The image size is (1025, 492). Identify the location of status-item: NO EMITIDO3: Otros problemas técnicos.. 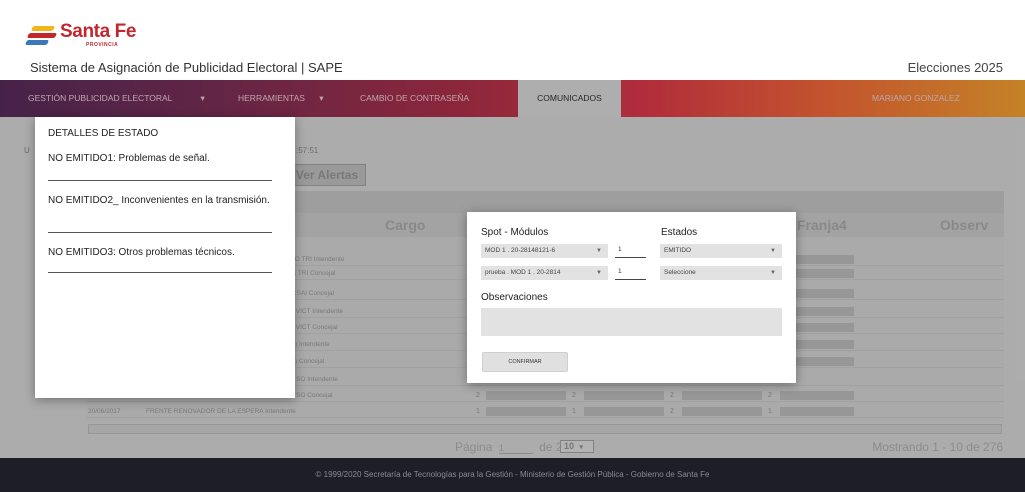
(141, 252).